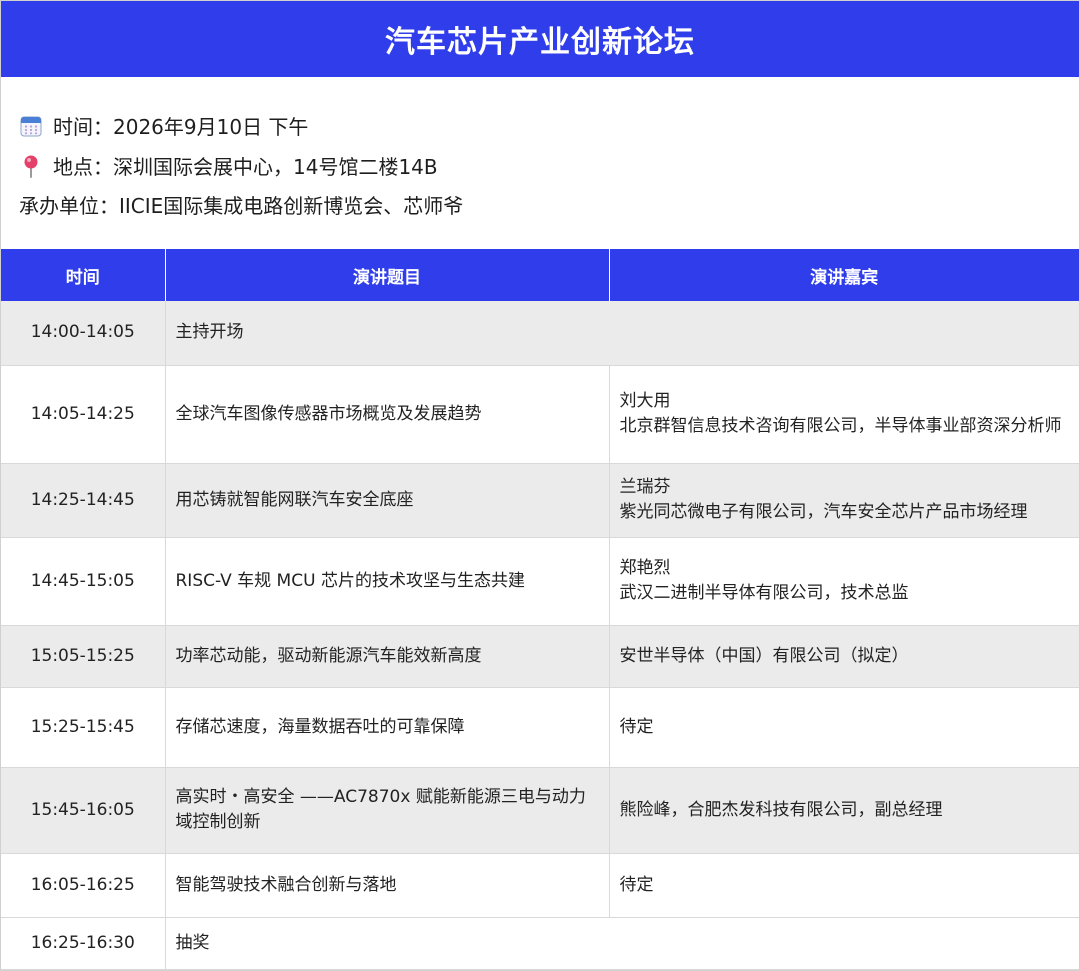 The width and height of the screenshot is (1080, 971). I want to click on title-bar: 汽车芯片产业创新论坛, so click(540, 39).